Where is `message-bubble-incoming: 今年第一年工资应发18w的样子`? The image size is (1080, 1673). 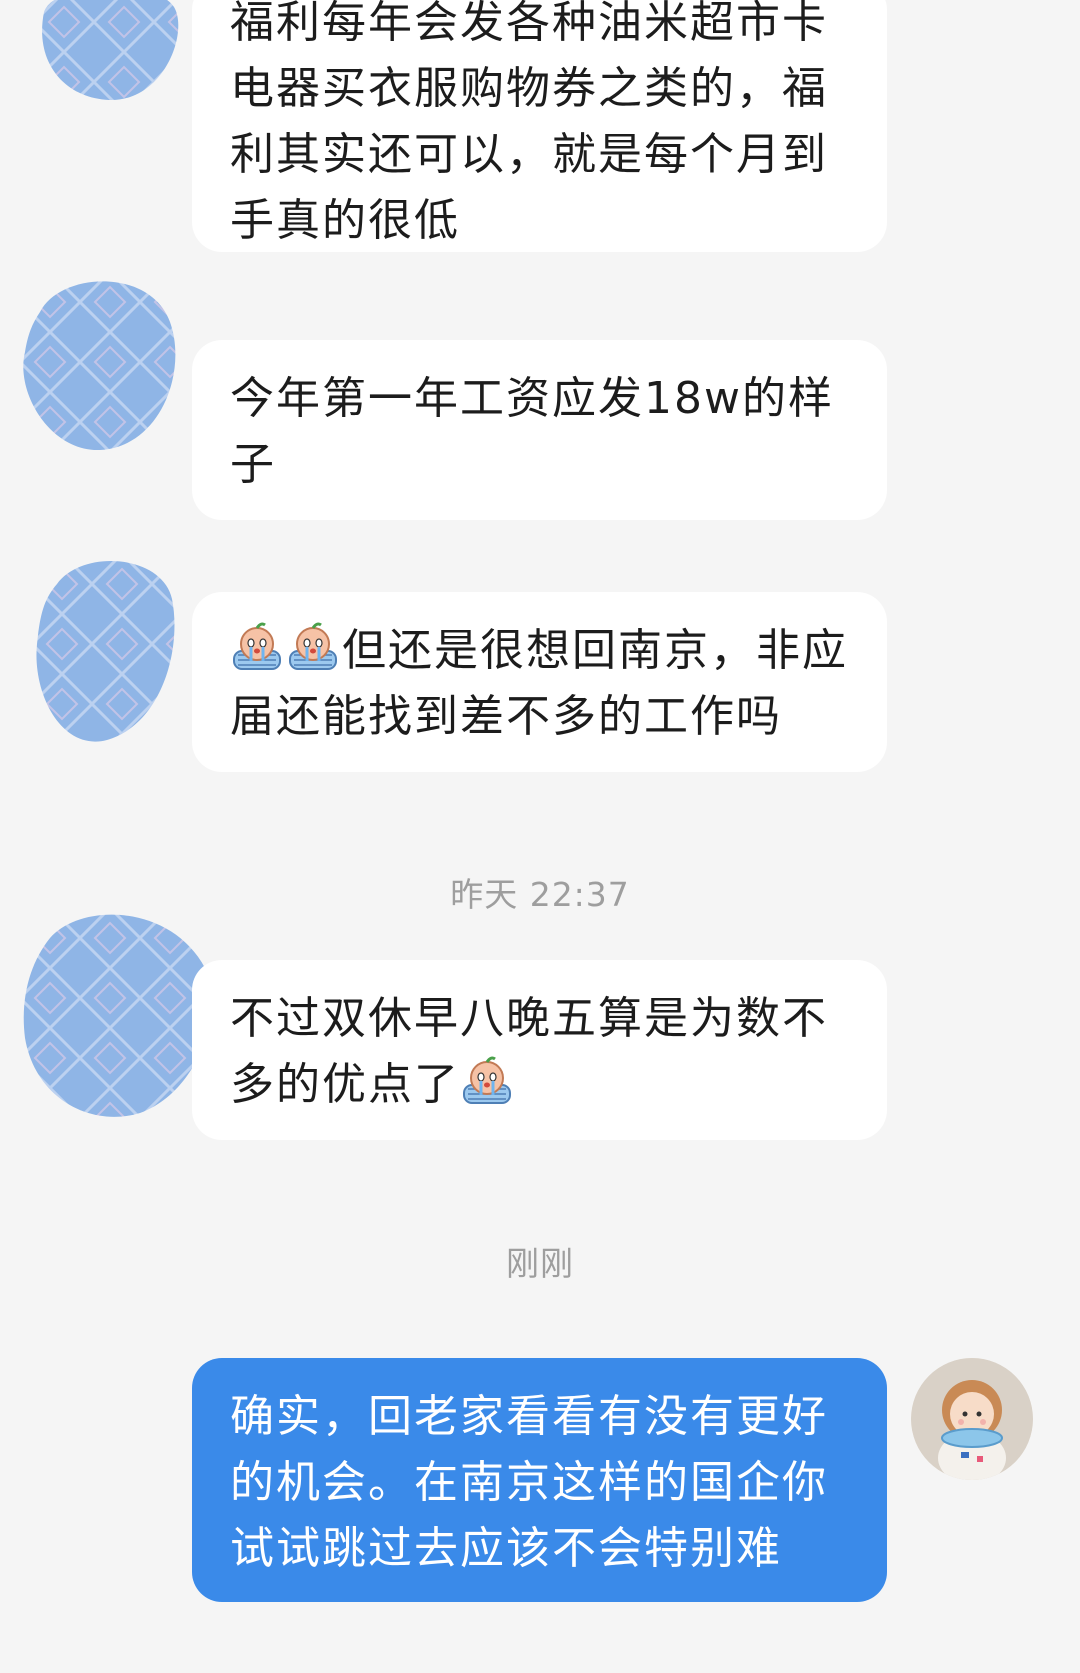
message-bubble-incoming: 今年第一年工资应发18w的样子 is located at coordinates (539, 430).